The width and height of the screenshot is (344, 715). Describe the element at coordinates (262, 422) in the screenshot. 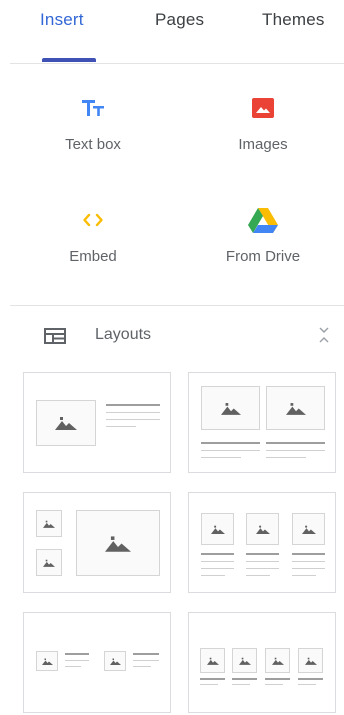

I see `layout-card-two-images-with-captions` at that location.